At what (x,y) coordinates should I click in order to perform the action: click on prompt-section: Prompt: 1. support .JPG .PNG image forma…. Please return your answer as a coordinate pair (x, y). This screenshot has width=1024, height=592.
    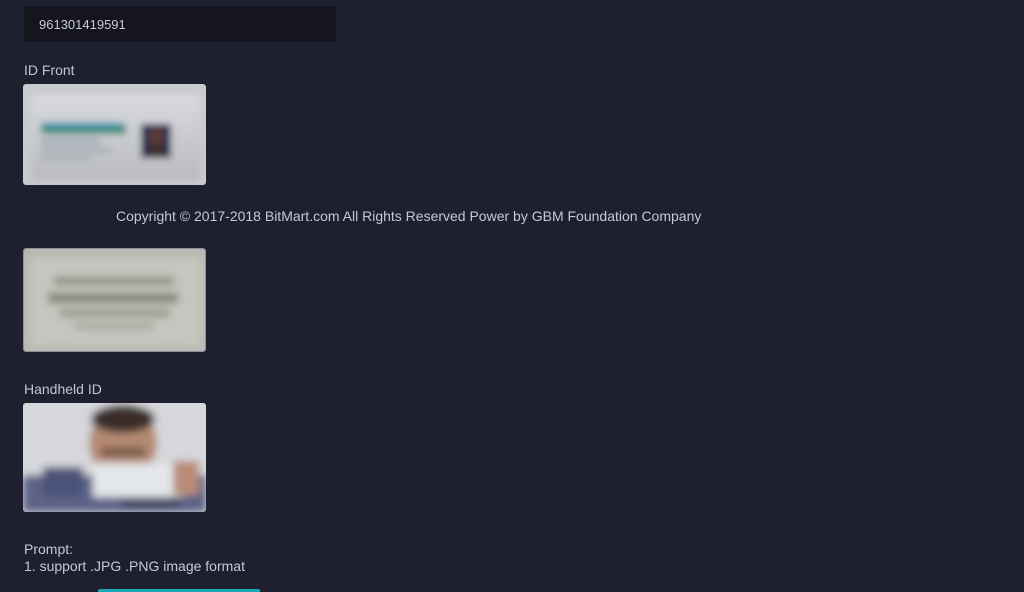
    Looking at the image, I should click on (134, 558).